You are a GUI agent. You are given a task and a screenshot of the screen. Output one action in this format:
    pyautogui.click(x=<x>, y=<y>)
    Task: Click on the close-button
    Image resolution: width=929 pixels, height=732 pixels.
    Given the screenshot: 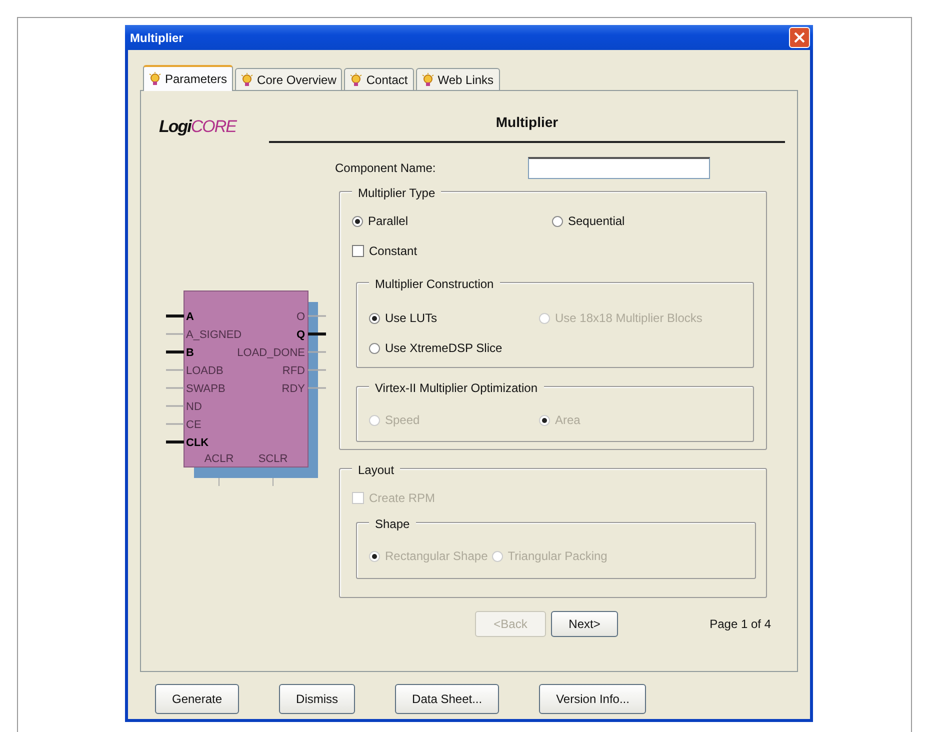 What is the action you would take?
    pyautogui.click(x=799, y=37)
    